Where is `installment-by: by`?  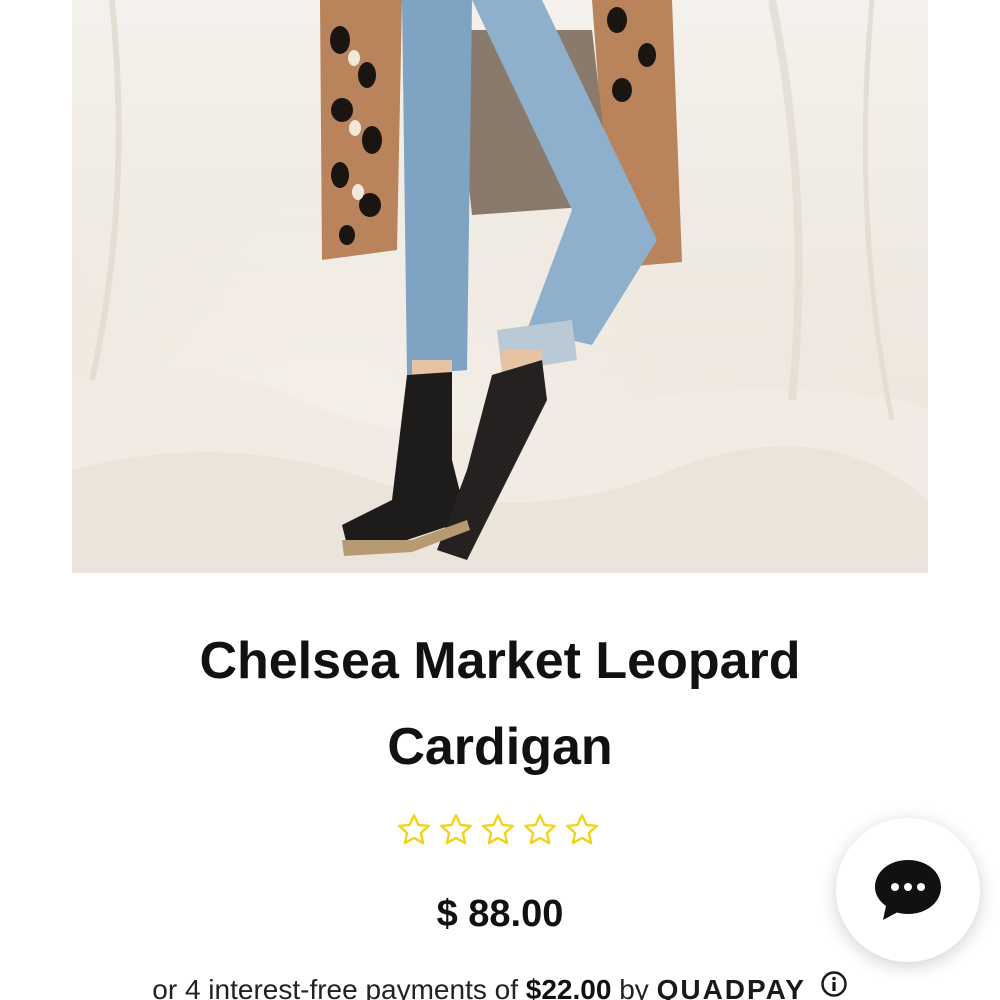
installment-by: by is located at coordinates (634, 987).